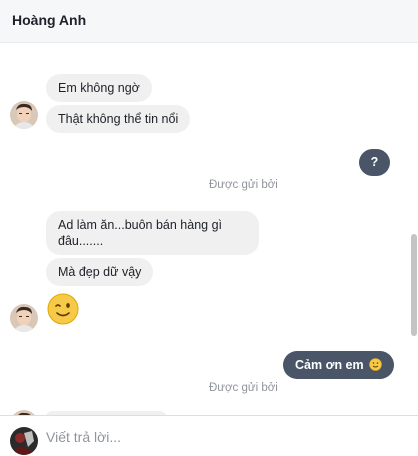 The width and height of the screenshot is (418, 456). I want to click on reply-composer, so click(209, 435).